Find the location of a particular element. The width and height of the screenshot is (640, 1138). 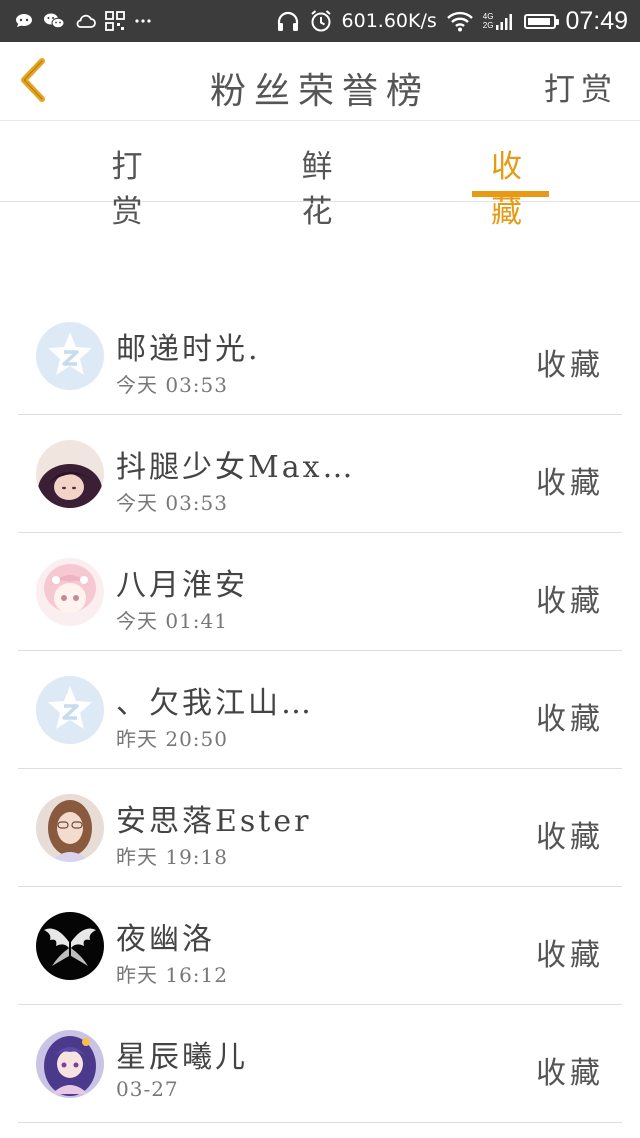

network-speed: 601.60K/s is located at coordinates (389, 21).